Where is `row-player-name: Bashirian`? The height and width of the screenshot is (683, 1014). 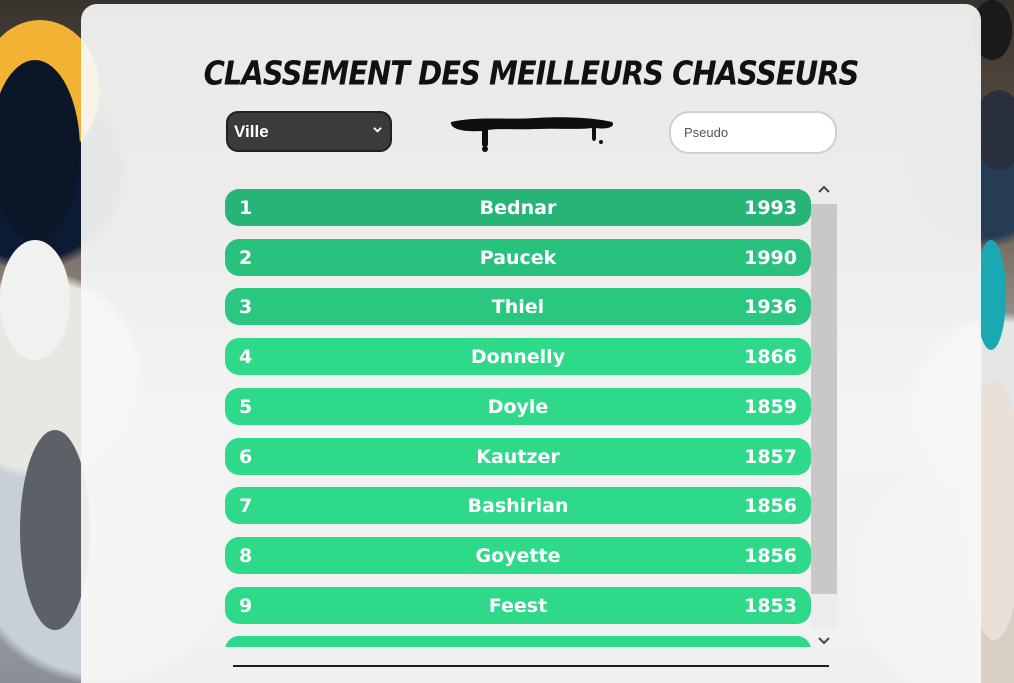
row-player-name: Bashirian is located at coordinates (518, 506).